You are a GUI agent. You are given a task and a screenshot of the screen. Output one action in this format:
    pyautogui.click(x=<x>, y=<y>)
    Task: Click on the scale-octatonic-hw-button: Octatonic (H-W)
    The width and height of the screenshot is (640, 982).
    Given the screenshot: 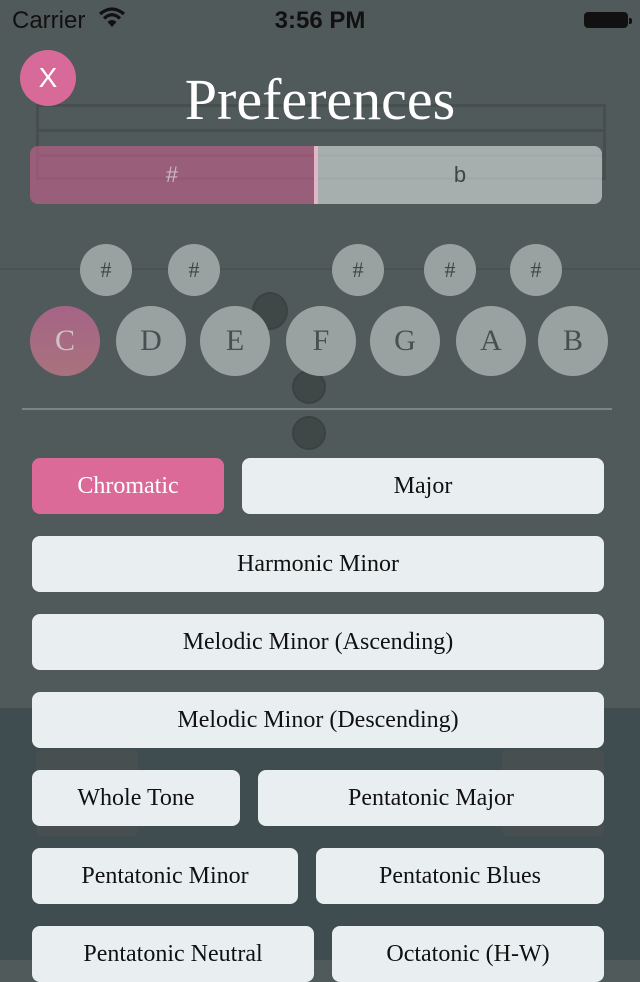 What is the action you would take?
    pyautogui.click(x=468, y=954)
    